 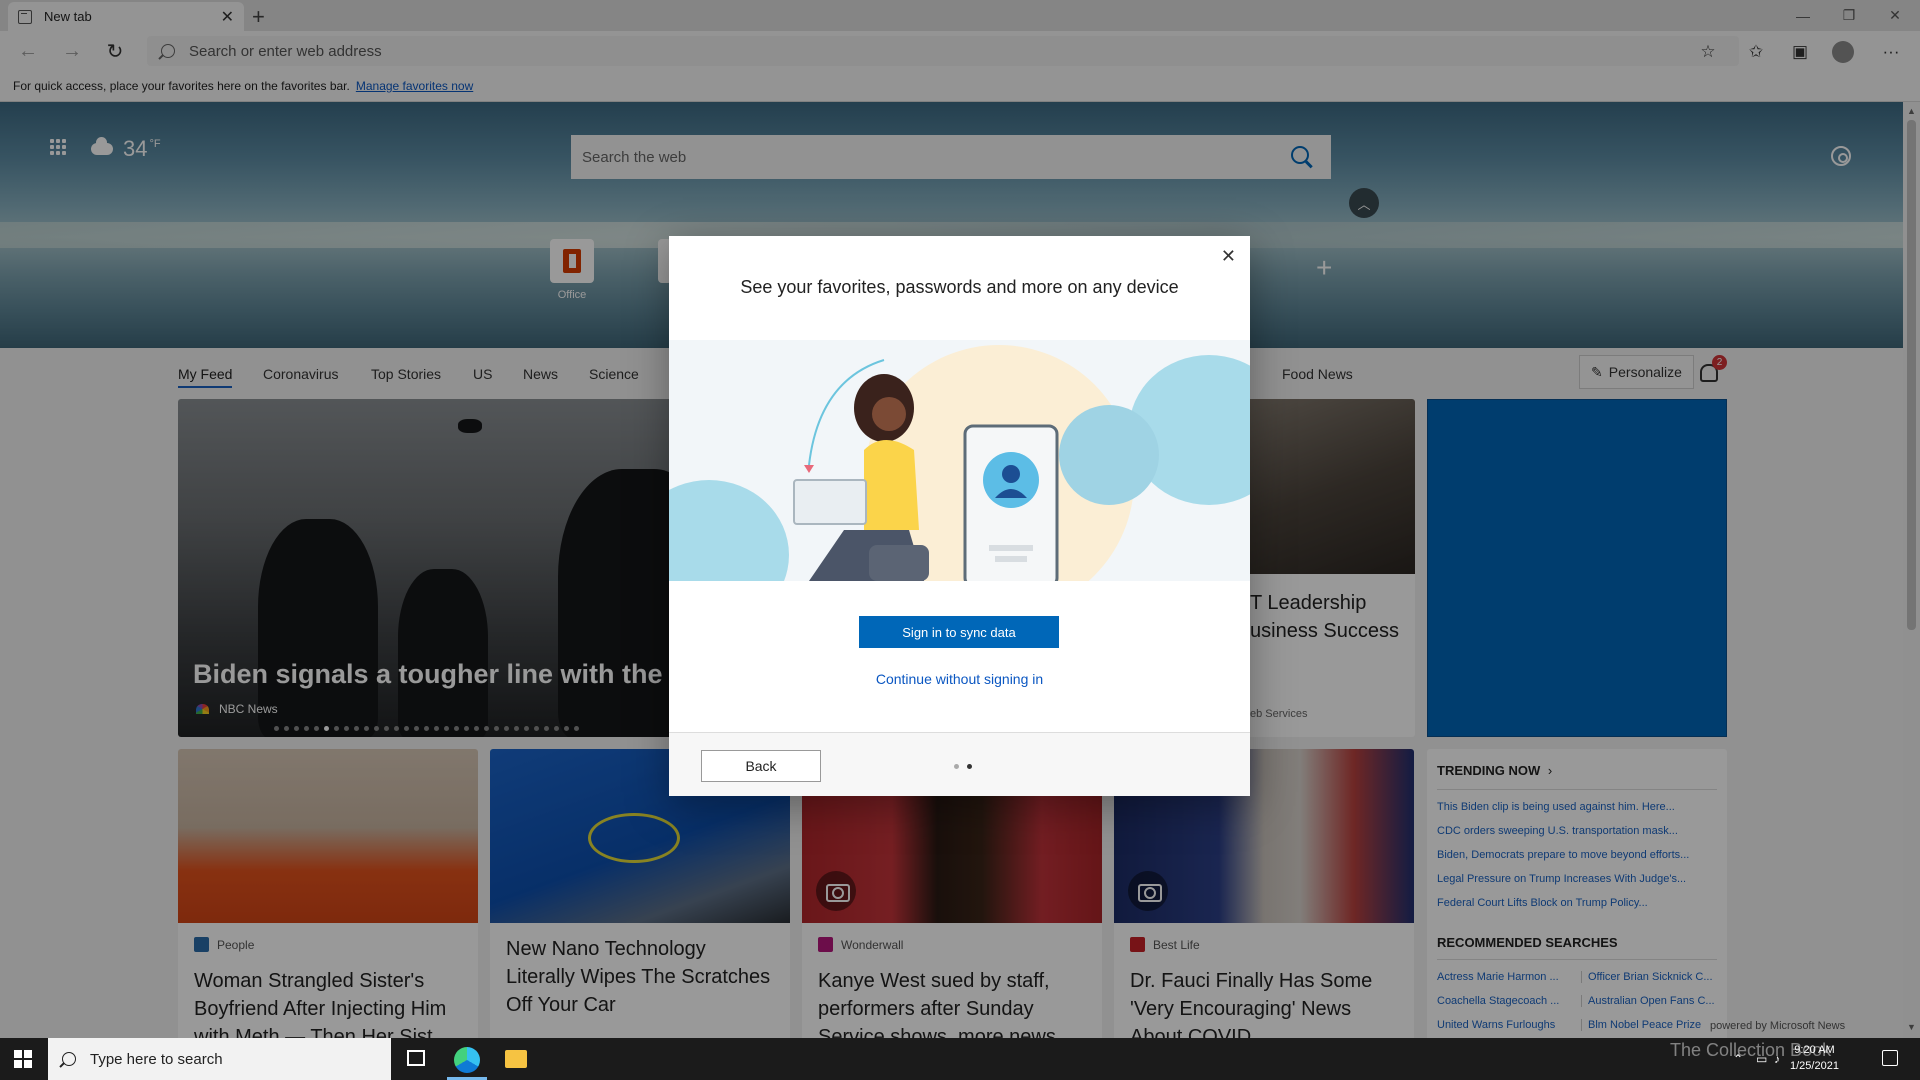 I want to click on taskbar-search-placeholder: Type here to search, so click(x=156, y=1059).